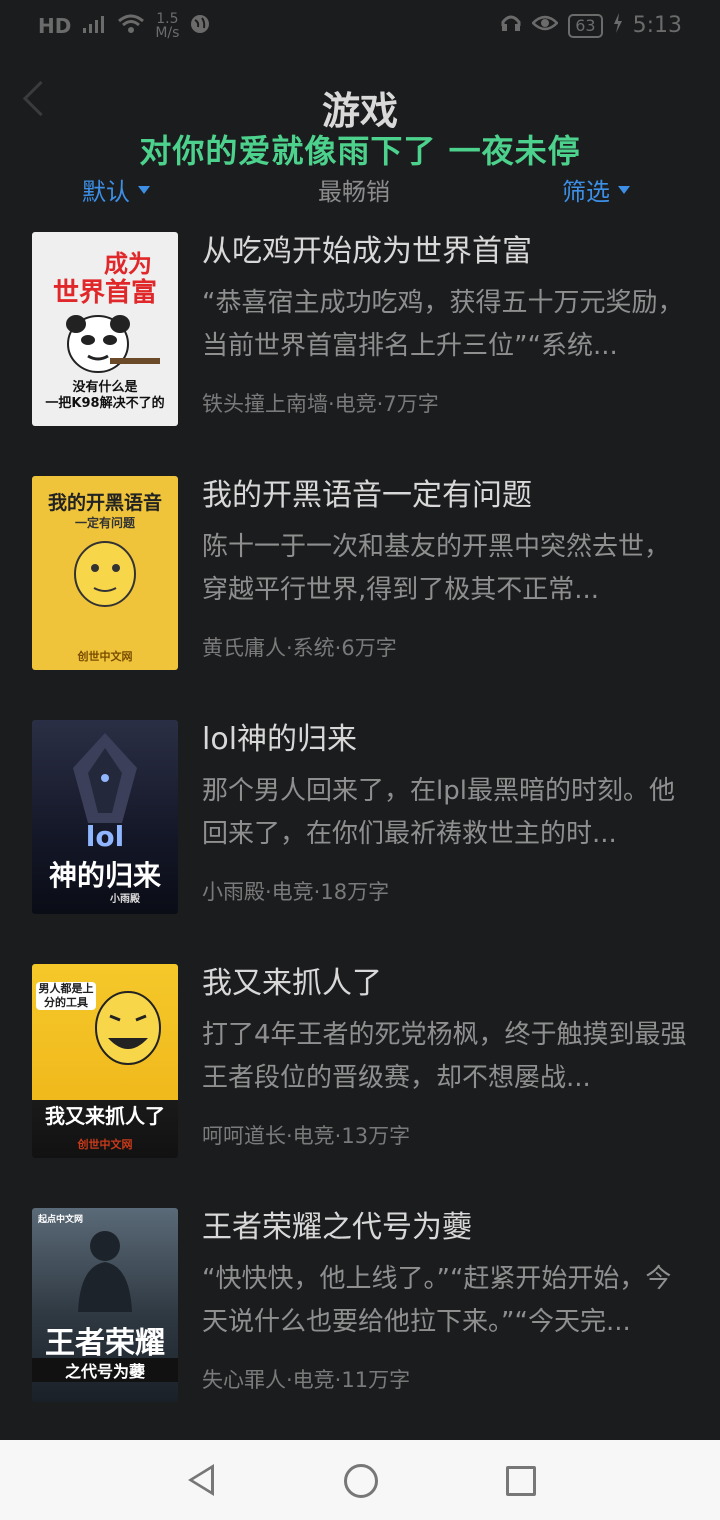 The height and width of the screenshot is (1520, 720). Describe the element at coordinates (55, 26) in the screenshot. I see `network-type: HD` at that location.